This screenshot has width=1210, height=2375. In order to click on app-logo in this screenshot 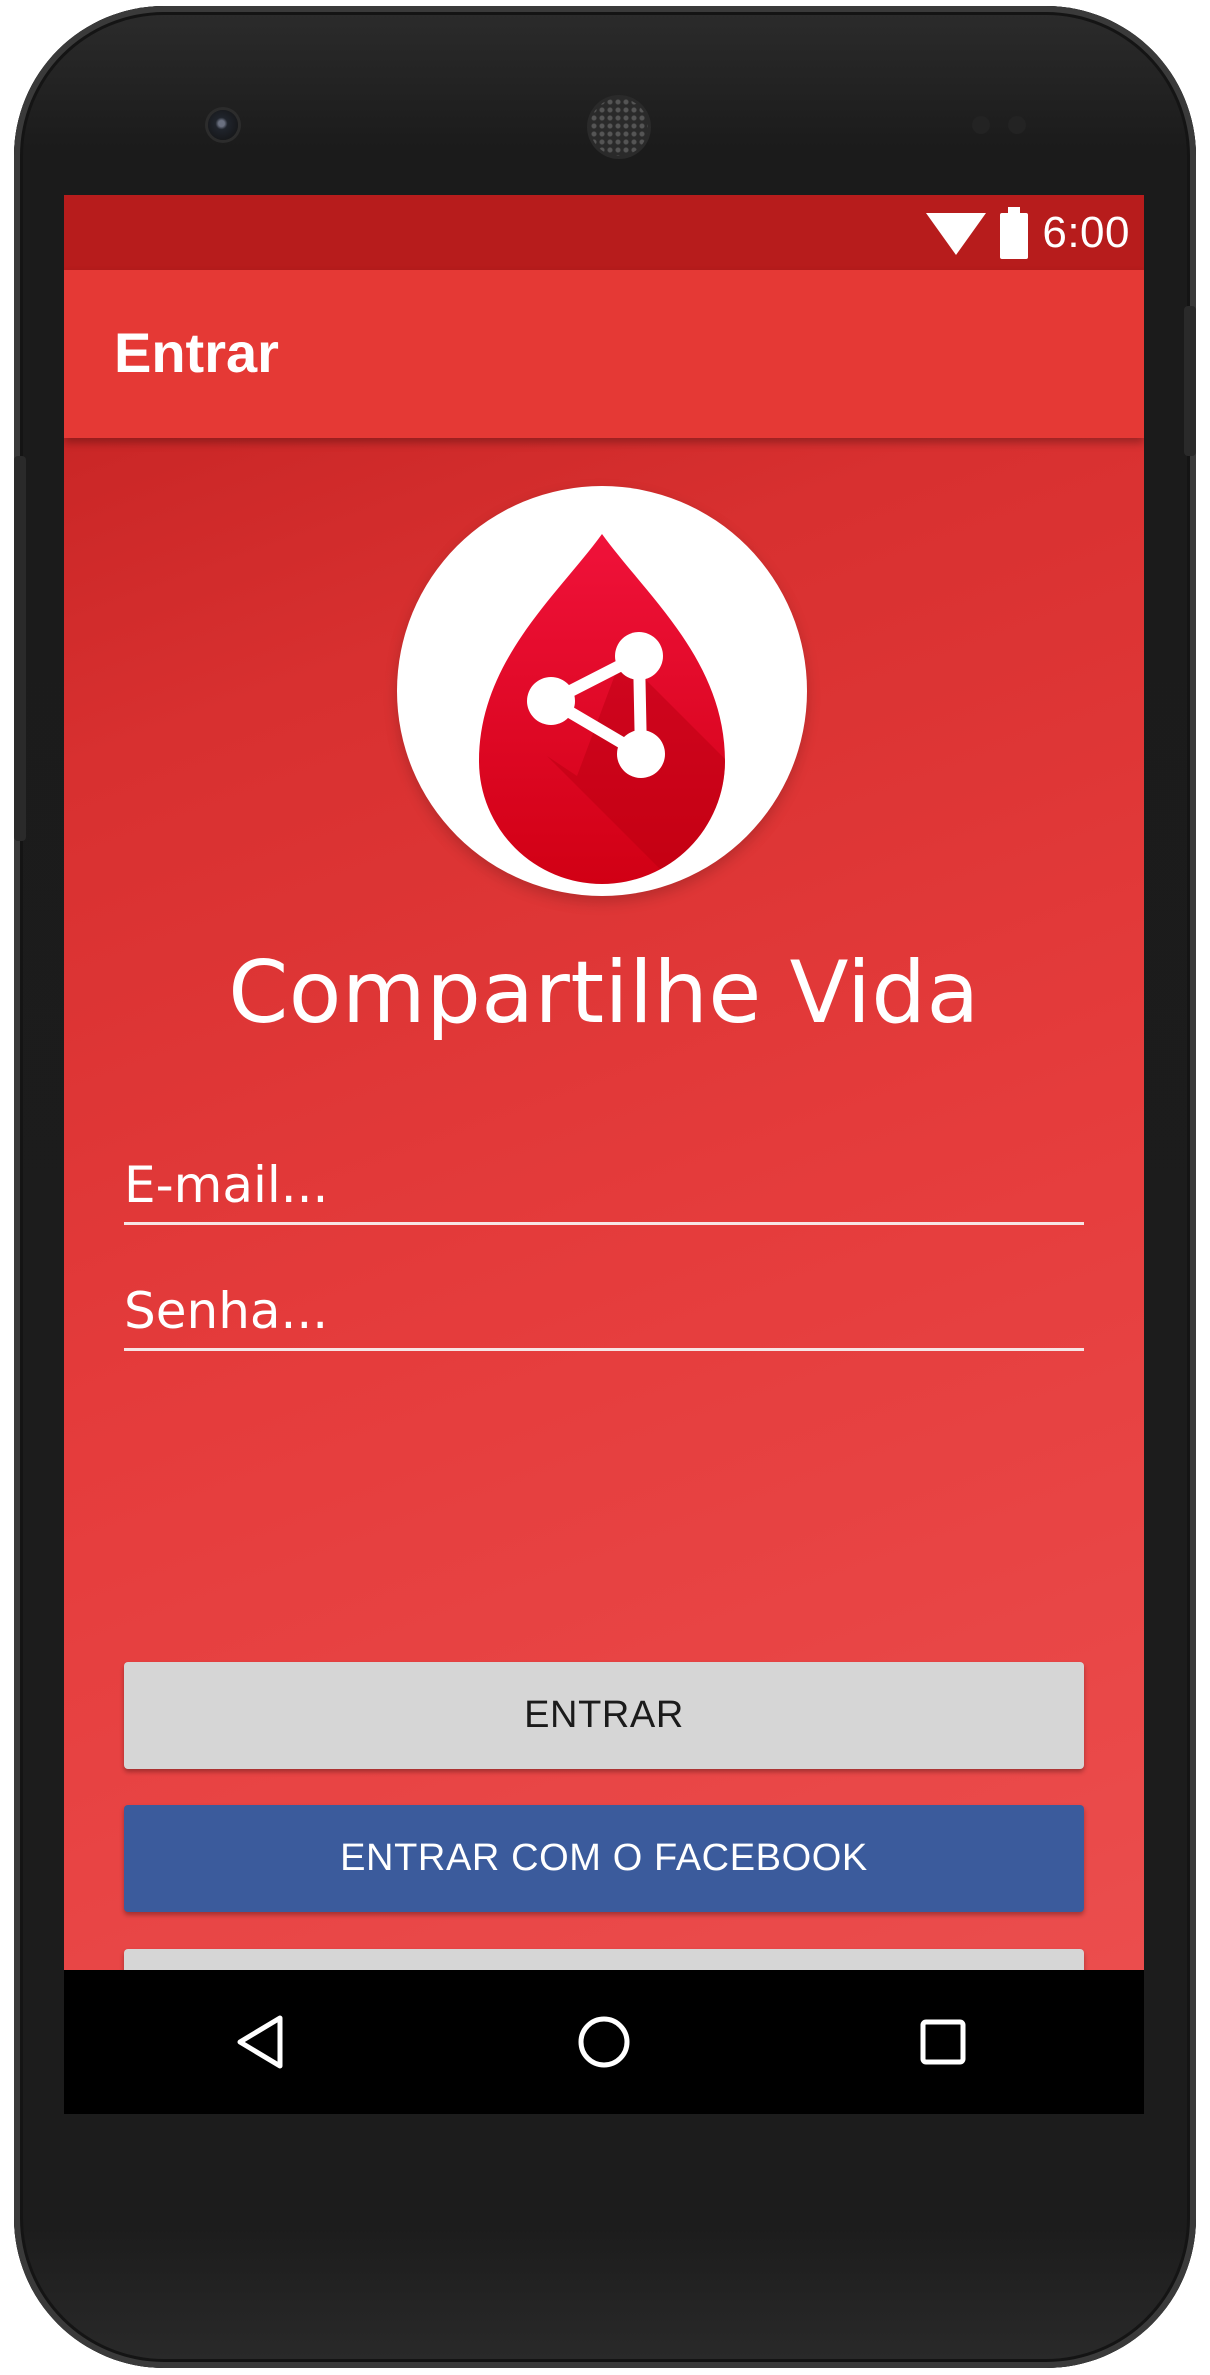, I will do `click(602, 691)`.